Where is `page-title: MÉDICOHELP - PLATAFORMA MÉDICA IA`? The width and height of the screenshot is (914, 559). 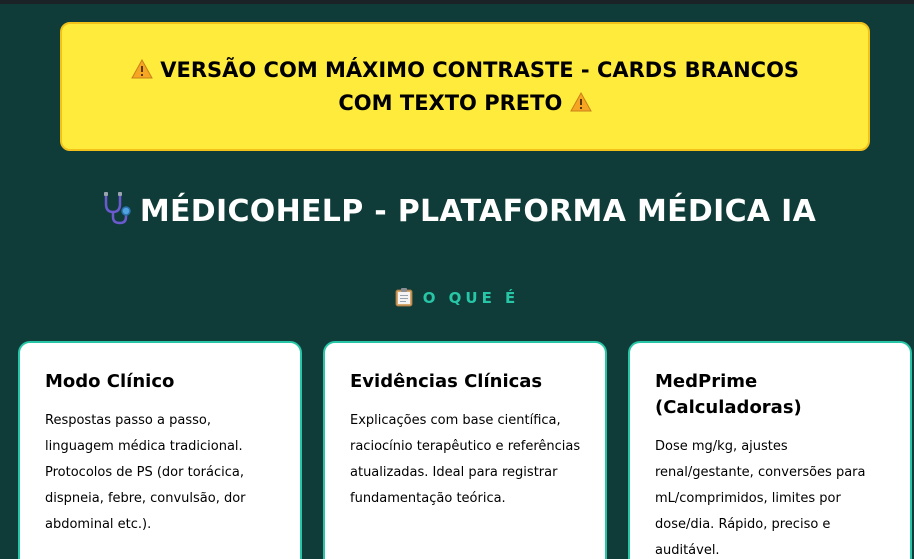 page-title: MÉDICOHELP - PLATAFORMA MÉDICA IA is located at coordinates (457, 209).